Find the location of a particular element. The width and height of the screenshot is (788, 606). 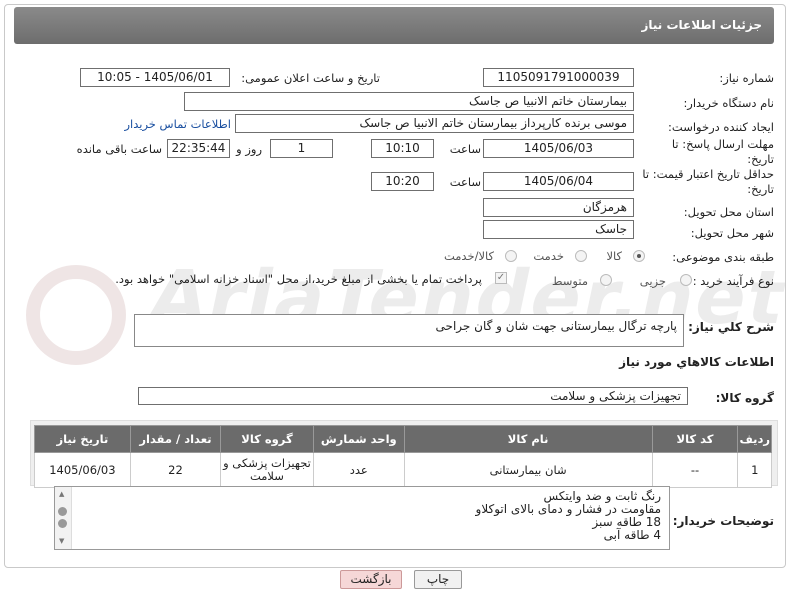

scroll-up-icon: ▲ is located at coordinates (61, 494).